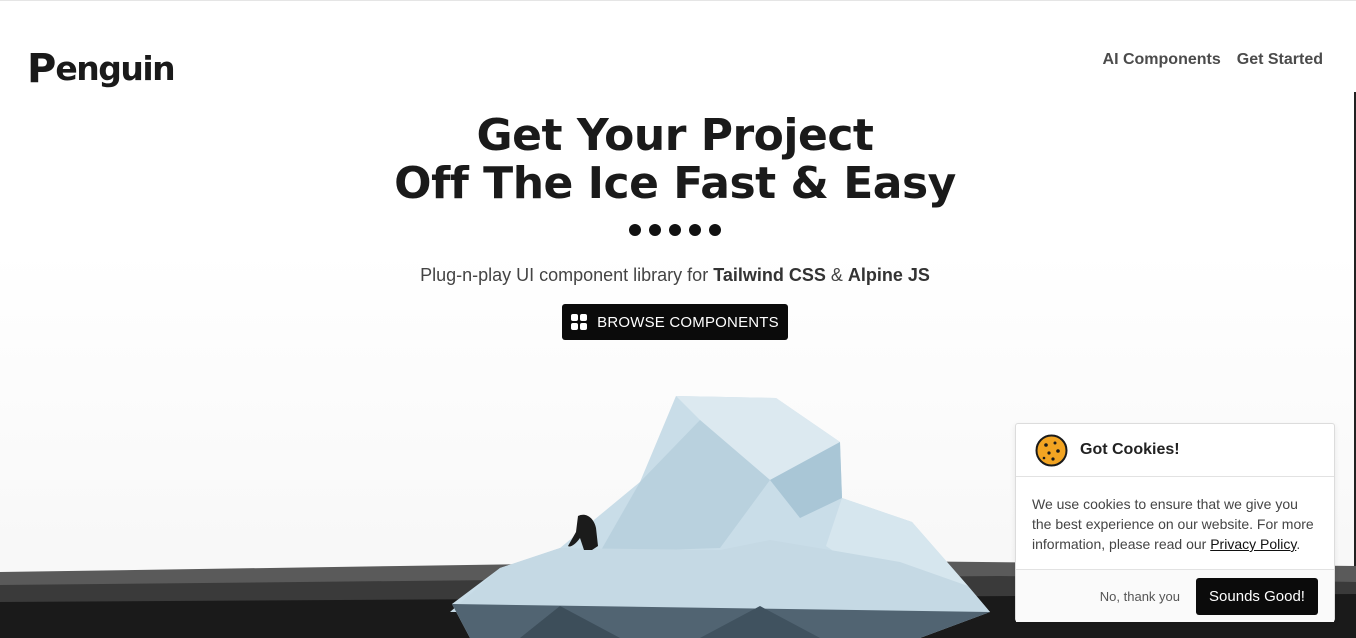 This screenshot has height=638, width=1356. What do you see at coordinates (1253, 544) in the screenshot?
I see `privacy-policy-link: Privacy Policy` at bounding box center [1253, 544].